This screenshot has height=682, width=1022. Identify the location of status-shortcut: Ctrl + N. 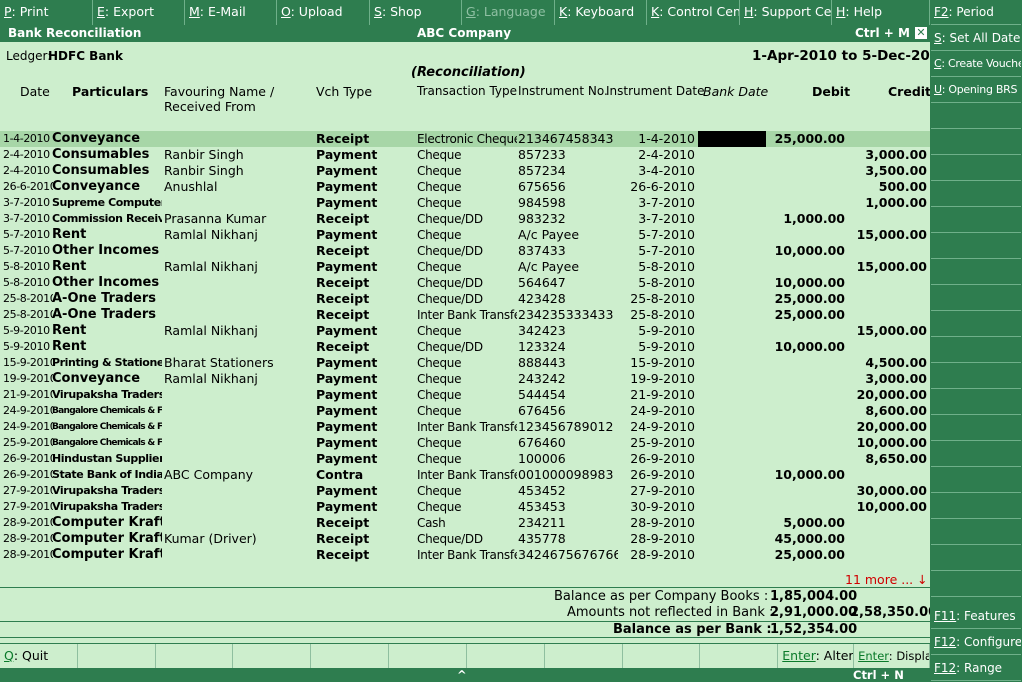
(878, 675).